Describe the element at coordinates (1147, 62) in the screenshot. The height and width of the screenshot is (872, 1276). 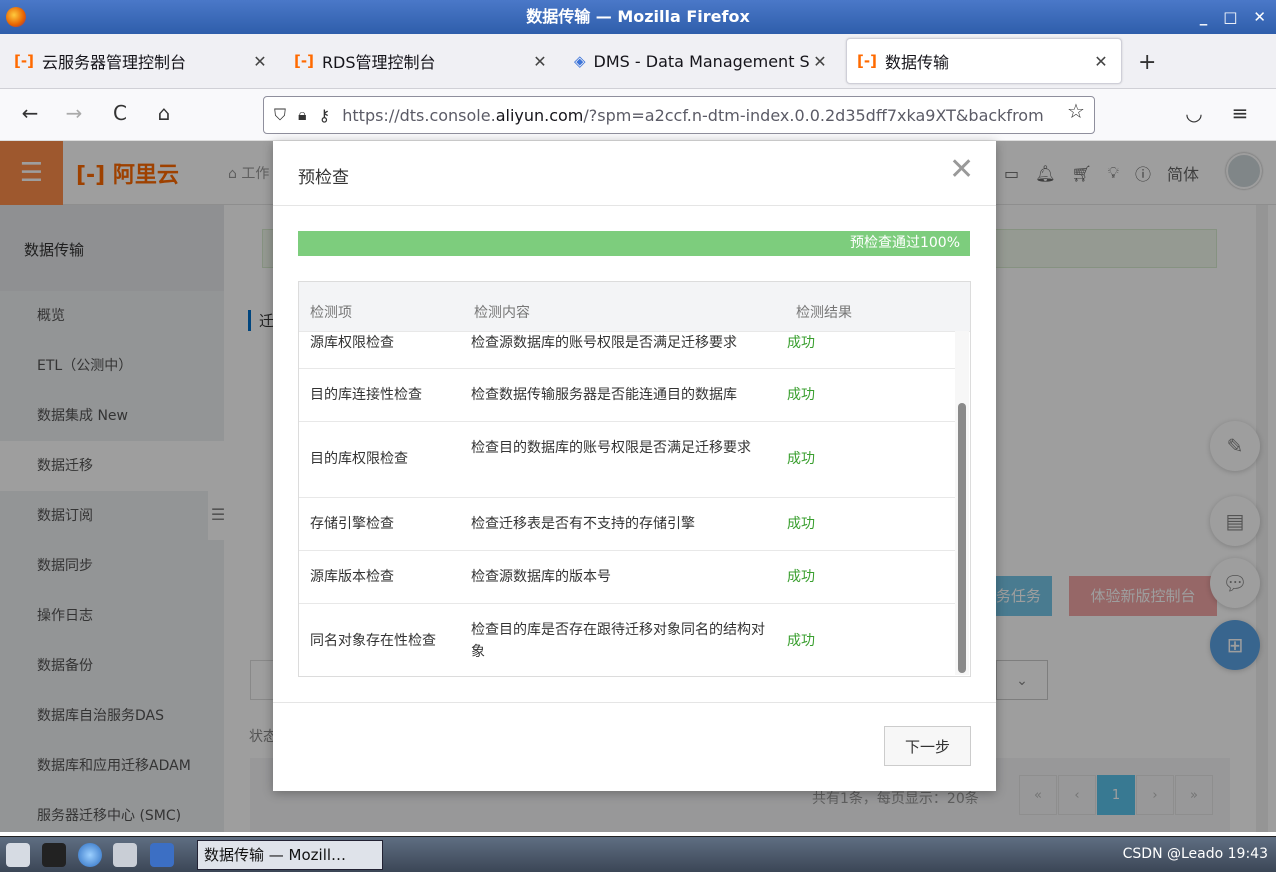
I see `new-tab-button: +` at that location.